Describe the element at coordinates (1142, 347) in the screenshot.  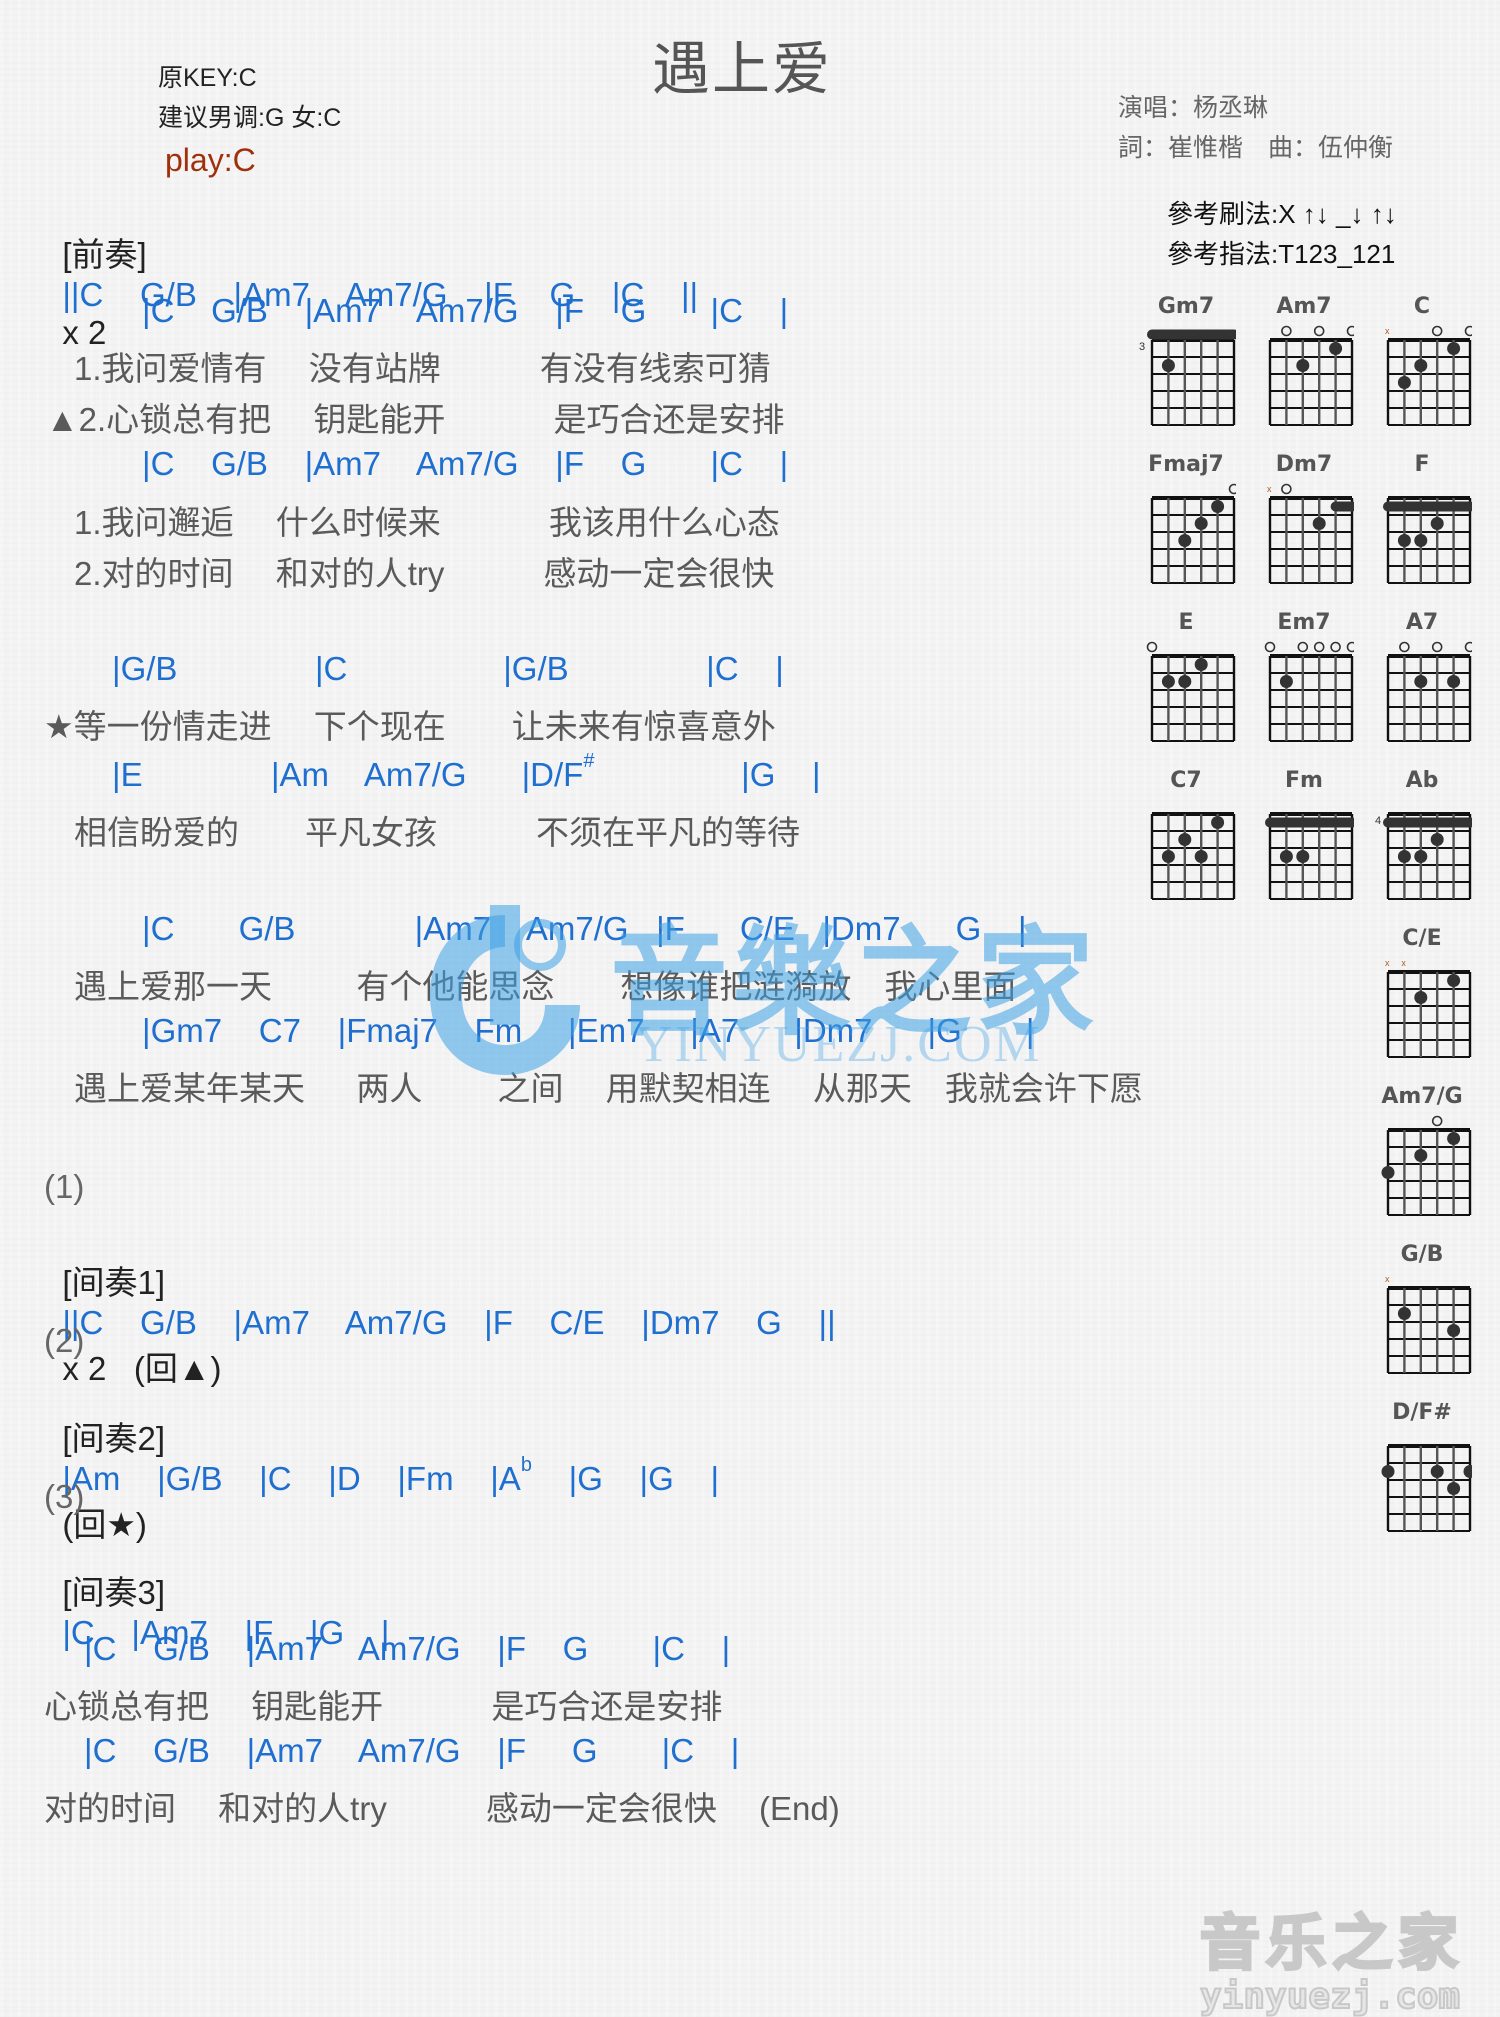
I see `base-fret-number: 3` at that location.